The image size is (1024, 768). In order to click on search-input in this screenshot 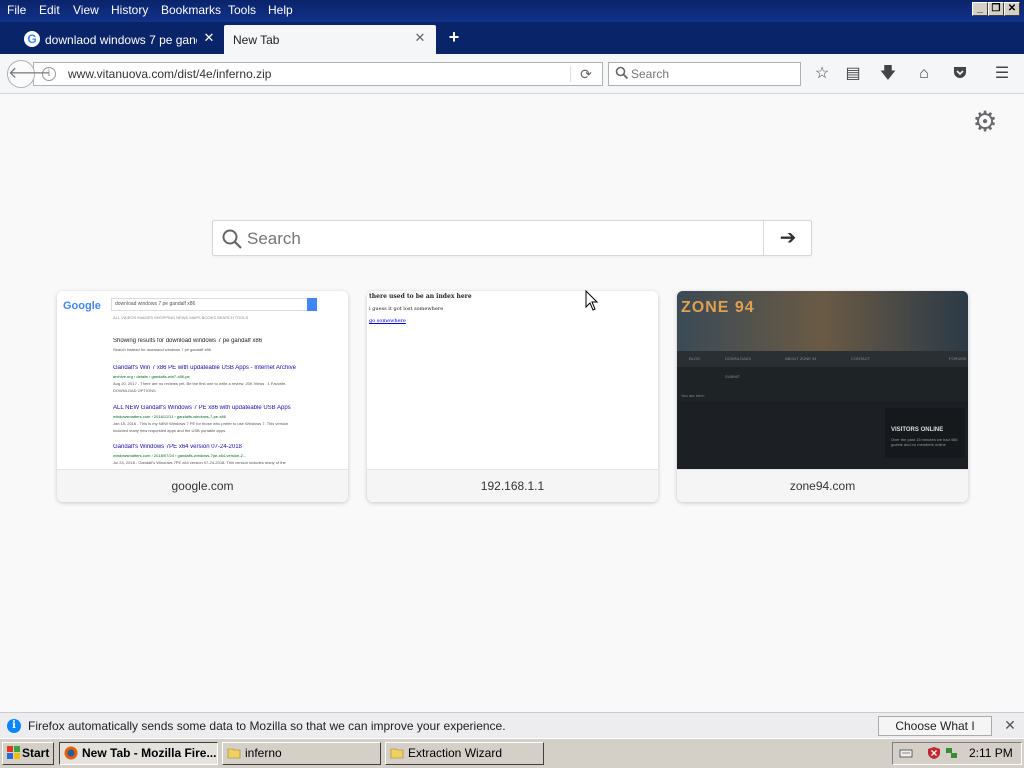, I will do `click(711, 74)`.